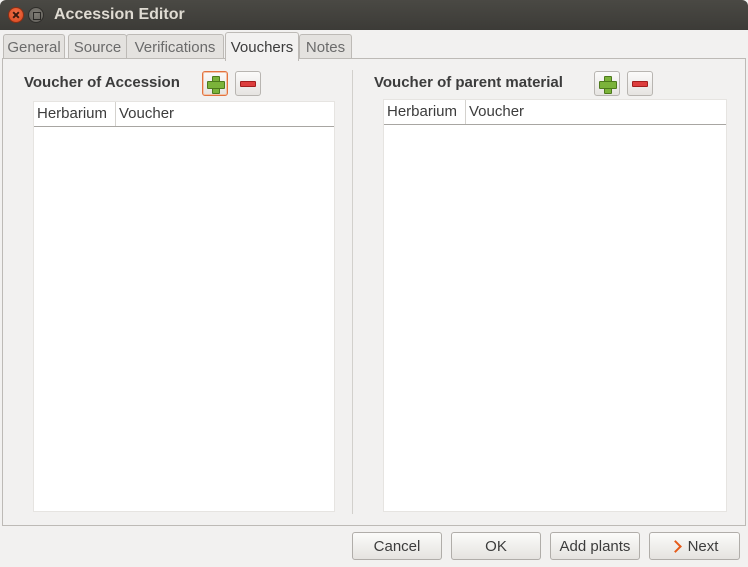 The image size is (748, 567). I want to click on add-plants-button: Add plants, so click(595, 546).